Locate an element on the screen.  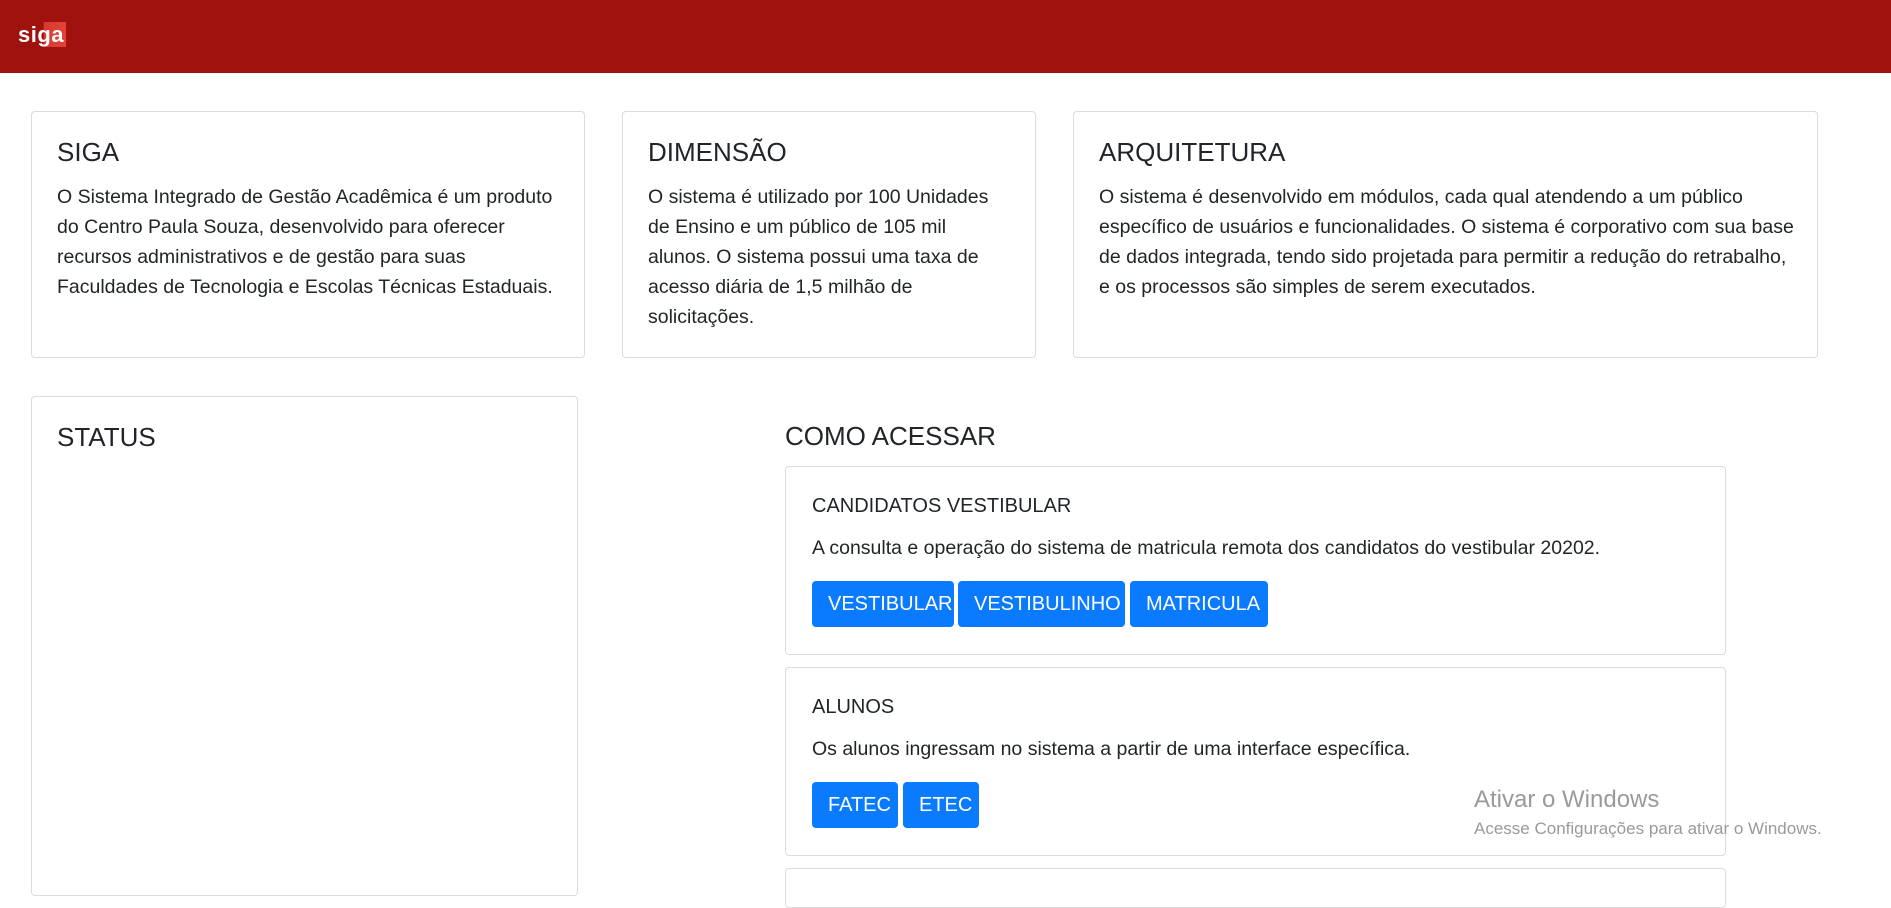
info-card-title: DIMENSÃO is located at coordinates (717, 152).